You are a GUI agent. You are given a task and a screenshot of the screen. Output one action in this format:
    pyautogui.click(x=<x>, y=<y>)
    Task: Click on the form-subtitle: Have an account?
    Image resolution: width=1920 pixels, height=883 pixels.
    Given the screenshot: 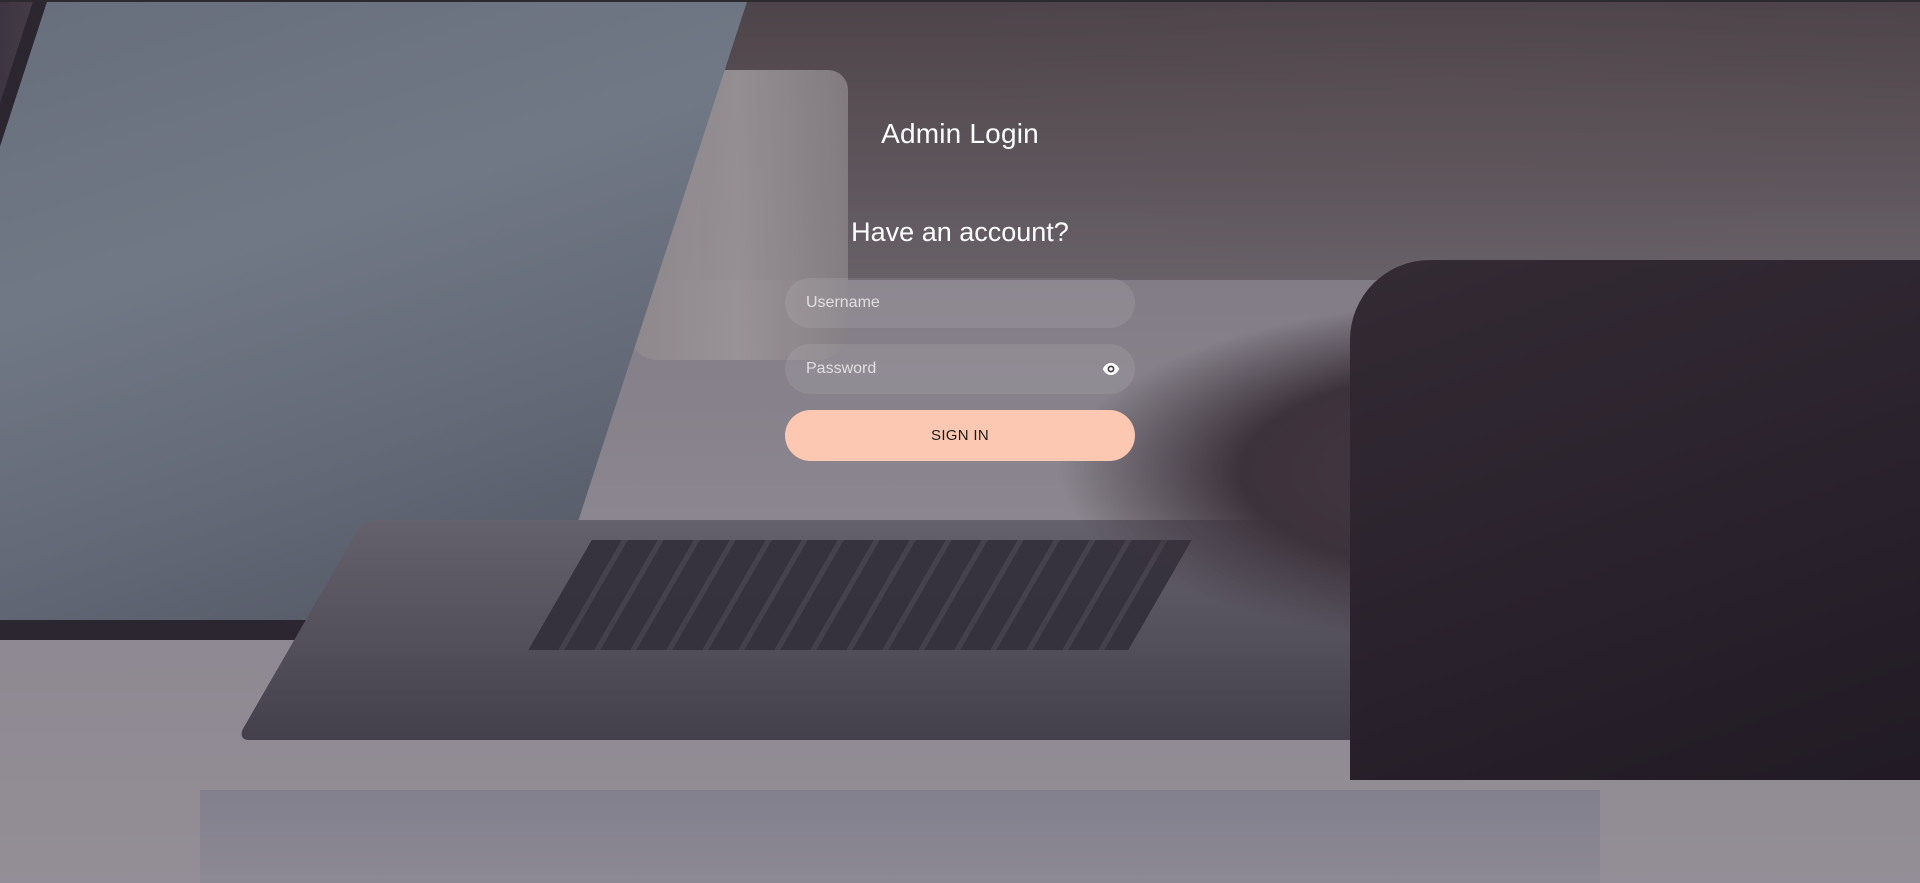 What is the action you would take?
    pyautogui.click(x=960, y=232)
    